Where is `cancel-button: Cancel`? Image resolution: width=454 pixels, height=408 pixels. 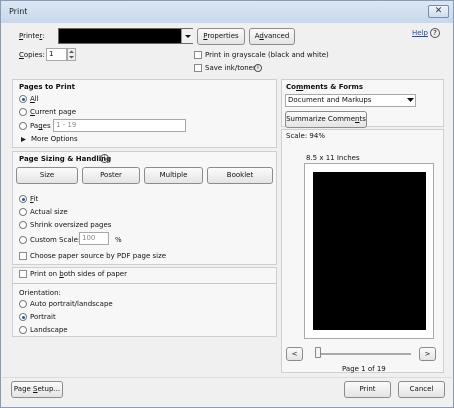
cancel-button: Cancel is located at coordinates (421, 389).